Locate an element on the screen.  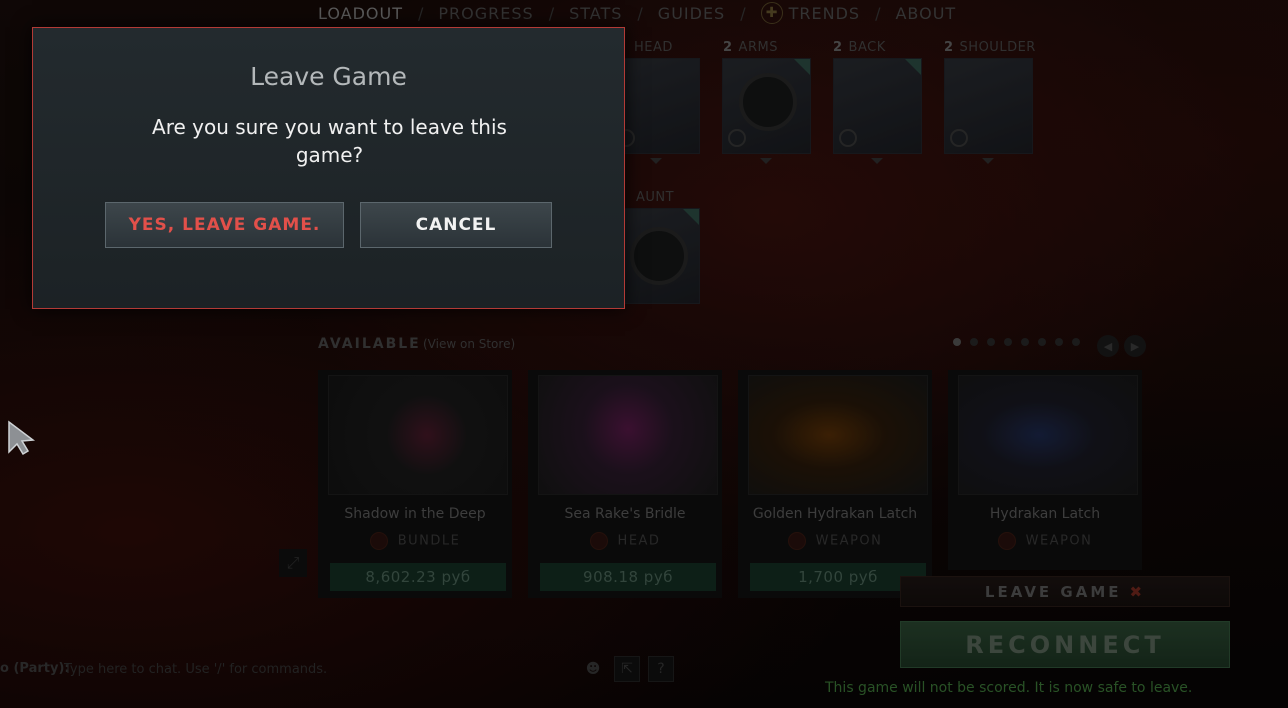
cursor-icon is located at coordinates (22, 438).